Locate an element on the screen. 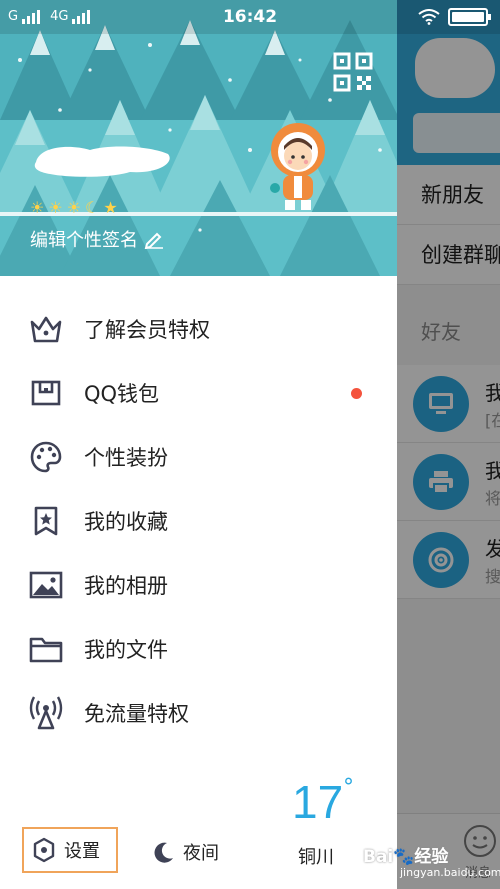 The width and height of the screenshot is (500, 889). photo-icon is located at coordinates (46, 585).